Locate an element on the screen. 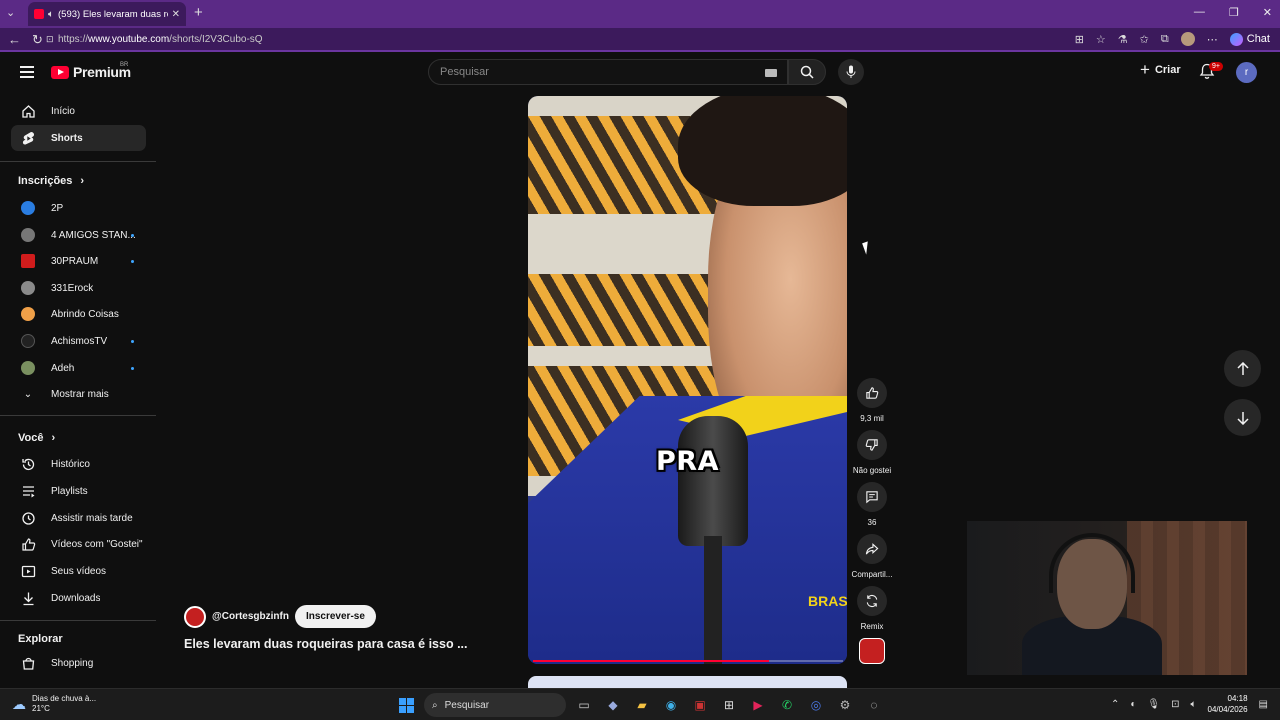 Image resolution: width=1280 pixels, height=720 pixels. dislike-button is located at coordinates (872, 445).